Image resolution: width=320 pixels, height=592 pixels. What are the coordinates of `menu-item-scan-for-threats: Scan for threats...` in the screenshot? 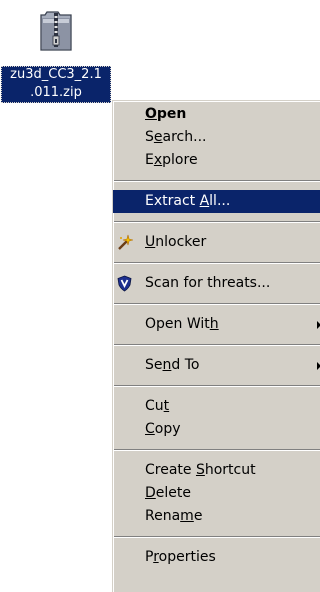 It's located at (216, 283).